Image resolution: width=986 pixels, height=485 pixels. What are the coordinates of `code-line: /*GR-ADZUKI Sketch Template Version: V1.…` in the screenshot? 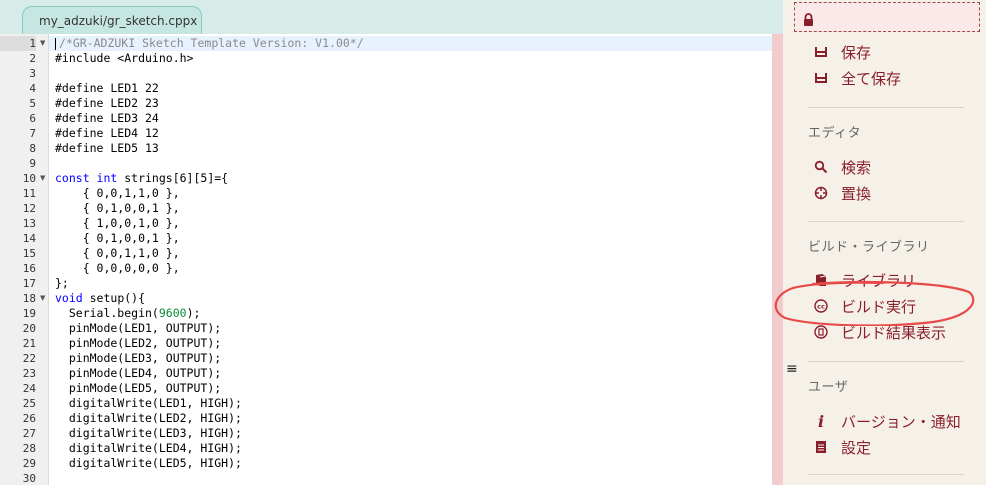 It's located at (410, 43).